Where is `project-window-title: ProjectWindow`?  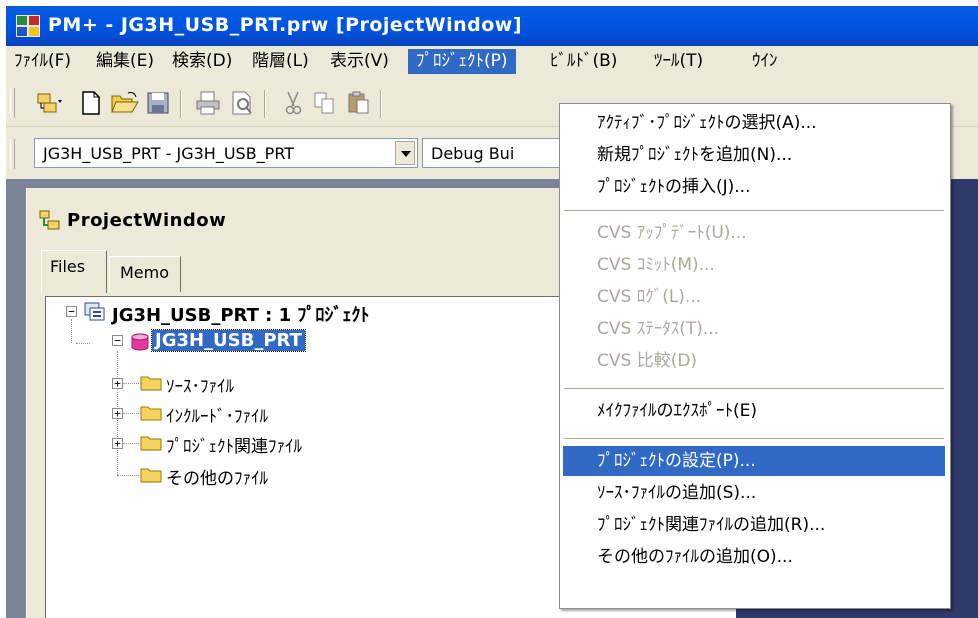 project-window-title: ProjectWindow is located at coordinates (147, 220).